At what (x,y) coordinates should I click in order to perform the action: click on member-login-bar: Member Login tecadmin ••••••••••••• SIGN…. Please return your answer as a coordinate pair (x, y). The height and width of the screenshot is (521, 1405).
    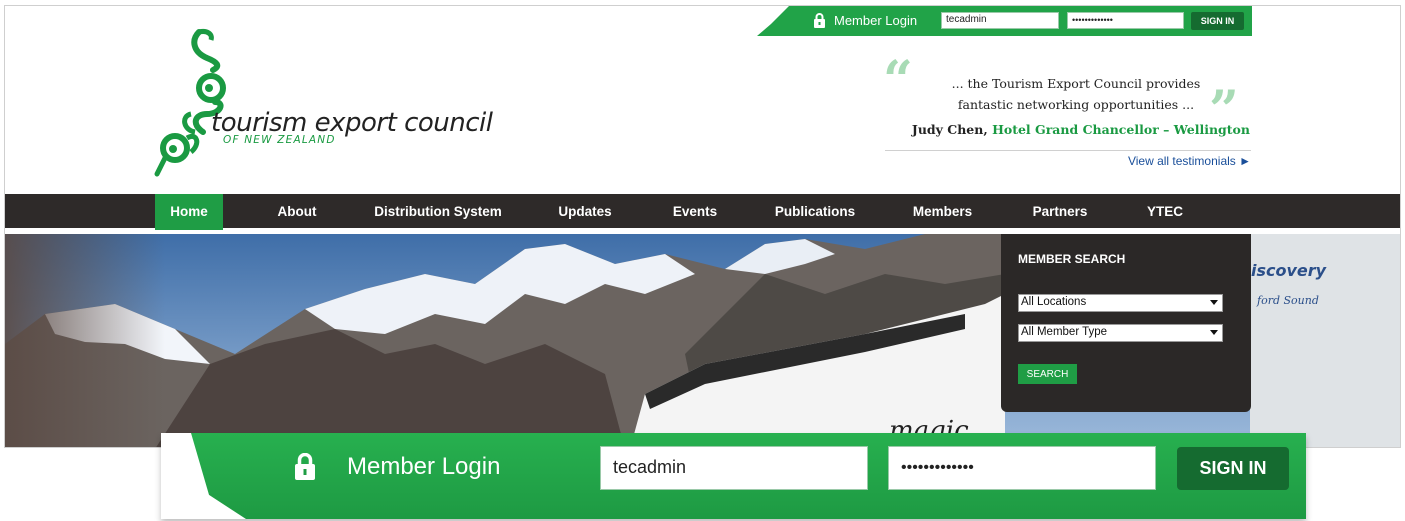
    Looking at the image, I should click on (1004, 21).